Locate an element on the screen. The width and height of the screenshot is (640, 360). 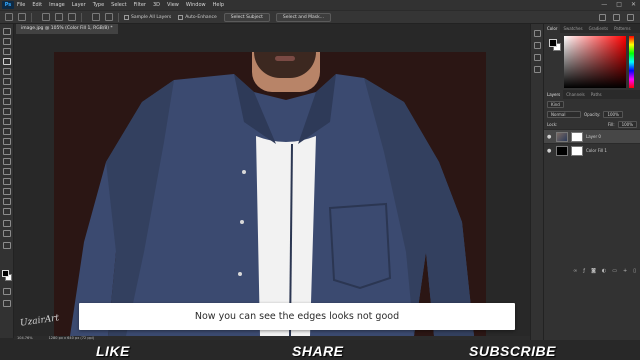
clone-stamp-tool-icon is located at coordinates (7, 121).